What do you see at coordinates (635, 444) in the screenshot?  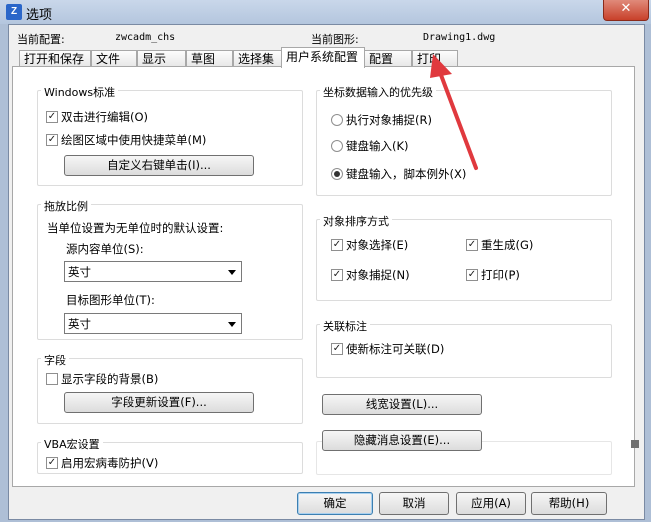 I see `resize-grip-icon` at bounding box center [635, 444].